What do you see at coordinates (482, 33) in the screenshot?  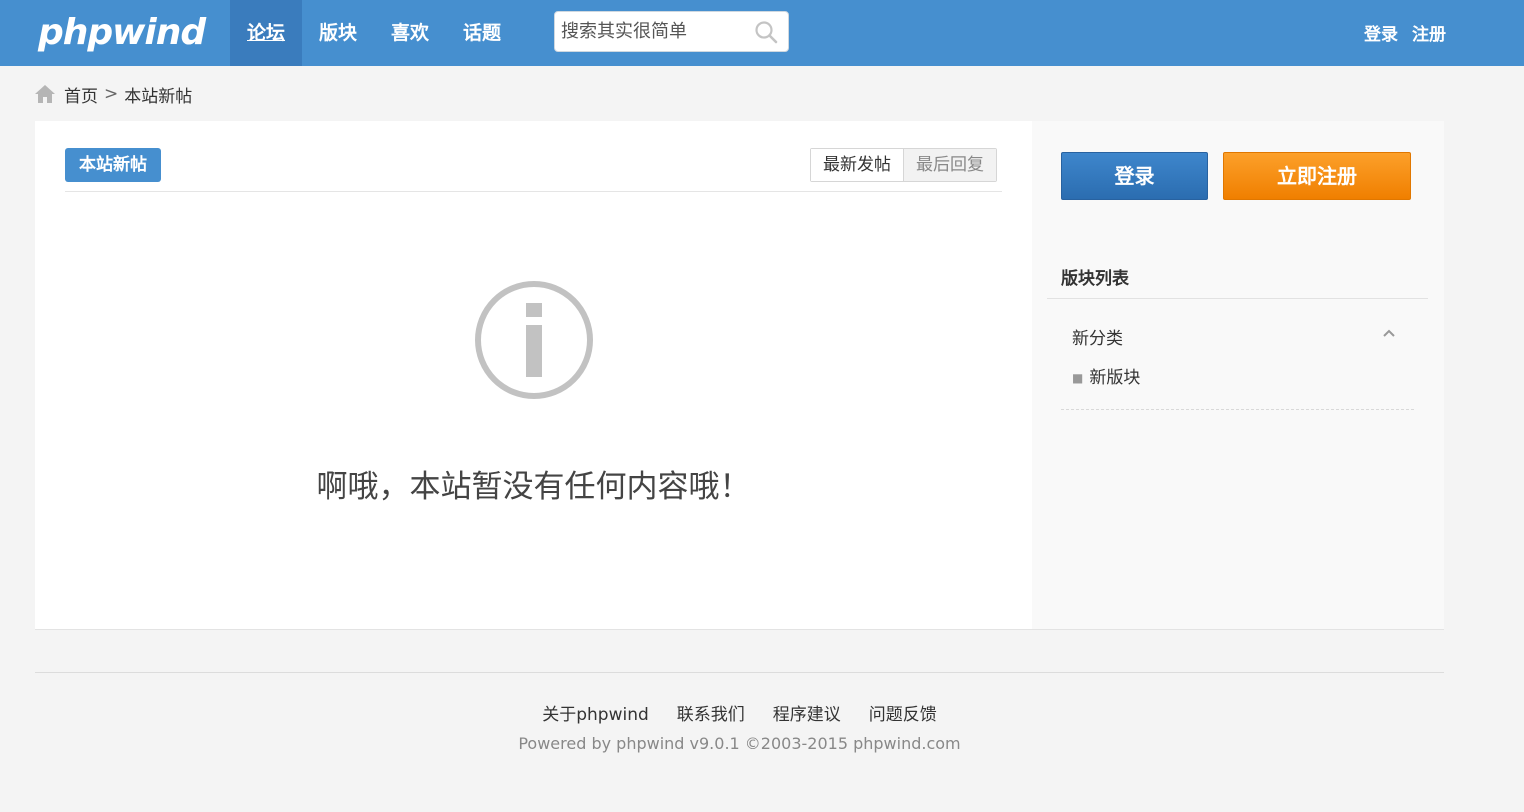 I see `nav-topics: 话题` at bounding box center [482, 33].